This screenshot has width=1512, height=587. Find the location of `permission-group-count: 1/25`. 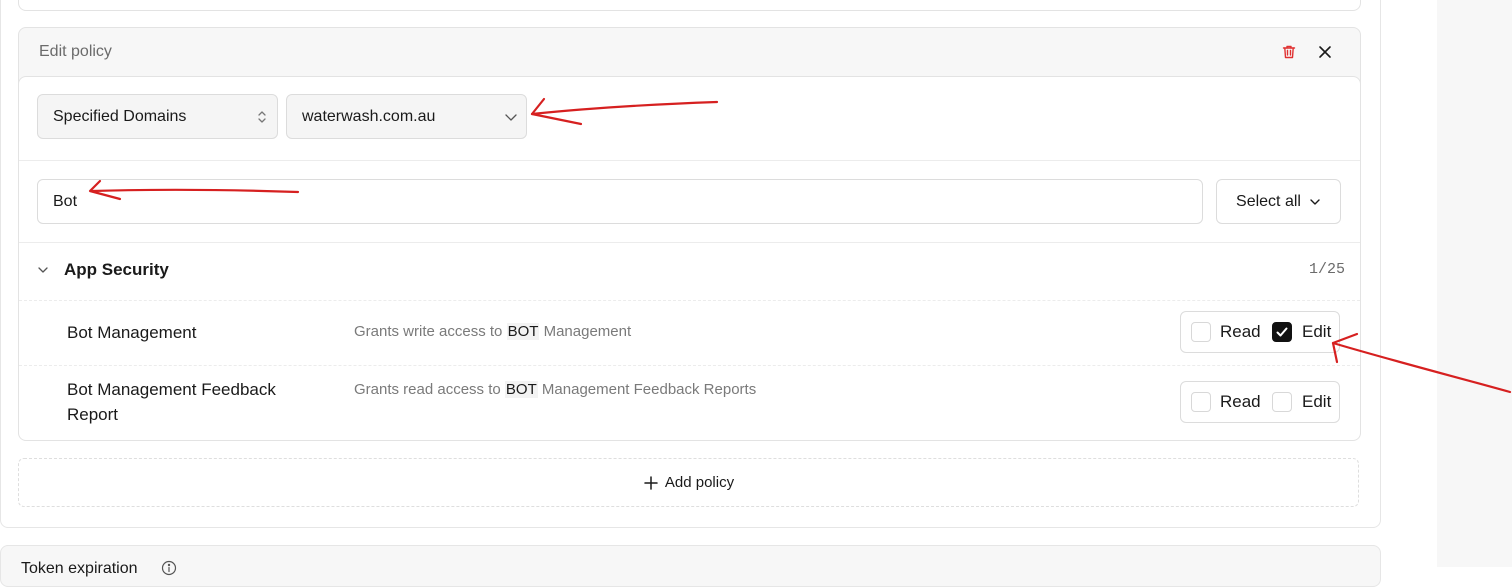

permission-group-count: 1/25 is located at coordinates (1326, 269).